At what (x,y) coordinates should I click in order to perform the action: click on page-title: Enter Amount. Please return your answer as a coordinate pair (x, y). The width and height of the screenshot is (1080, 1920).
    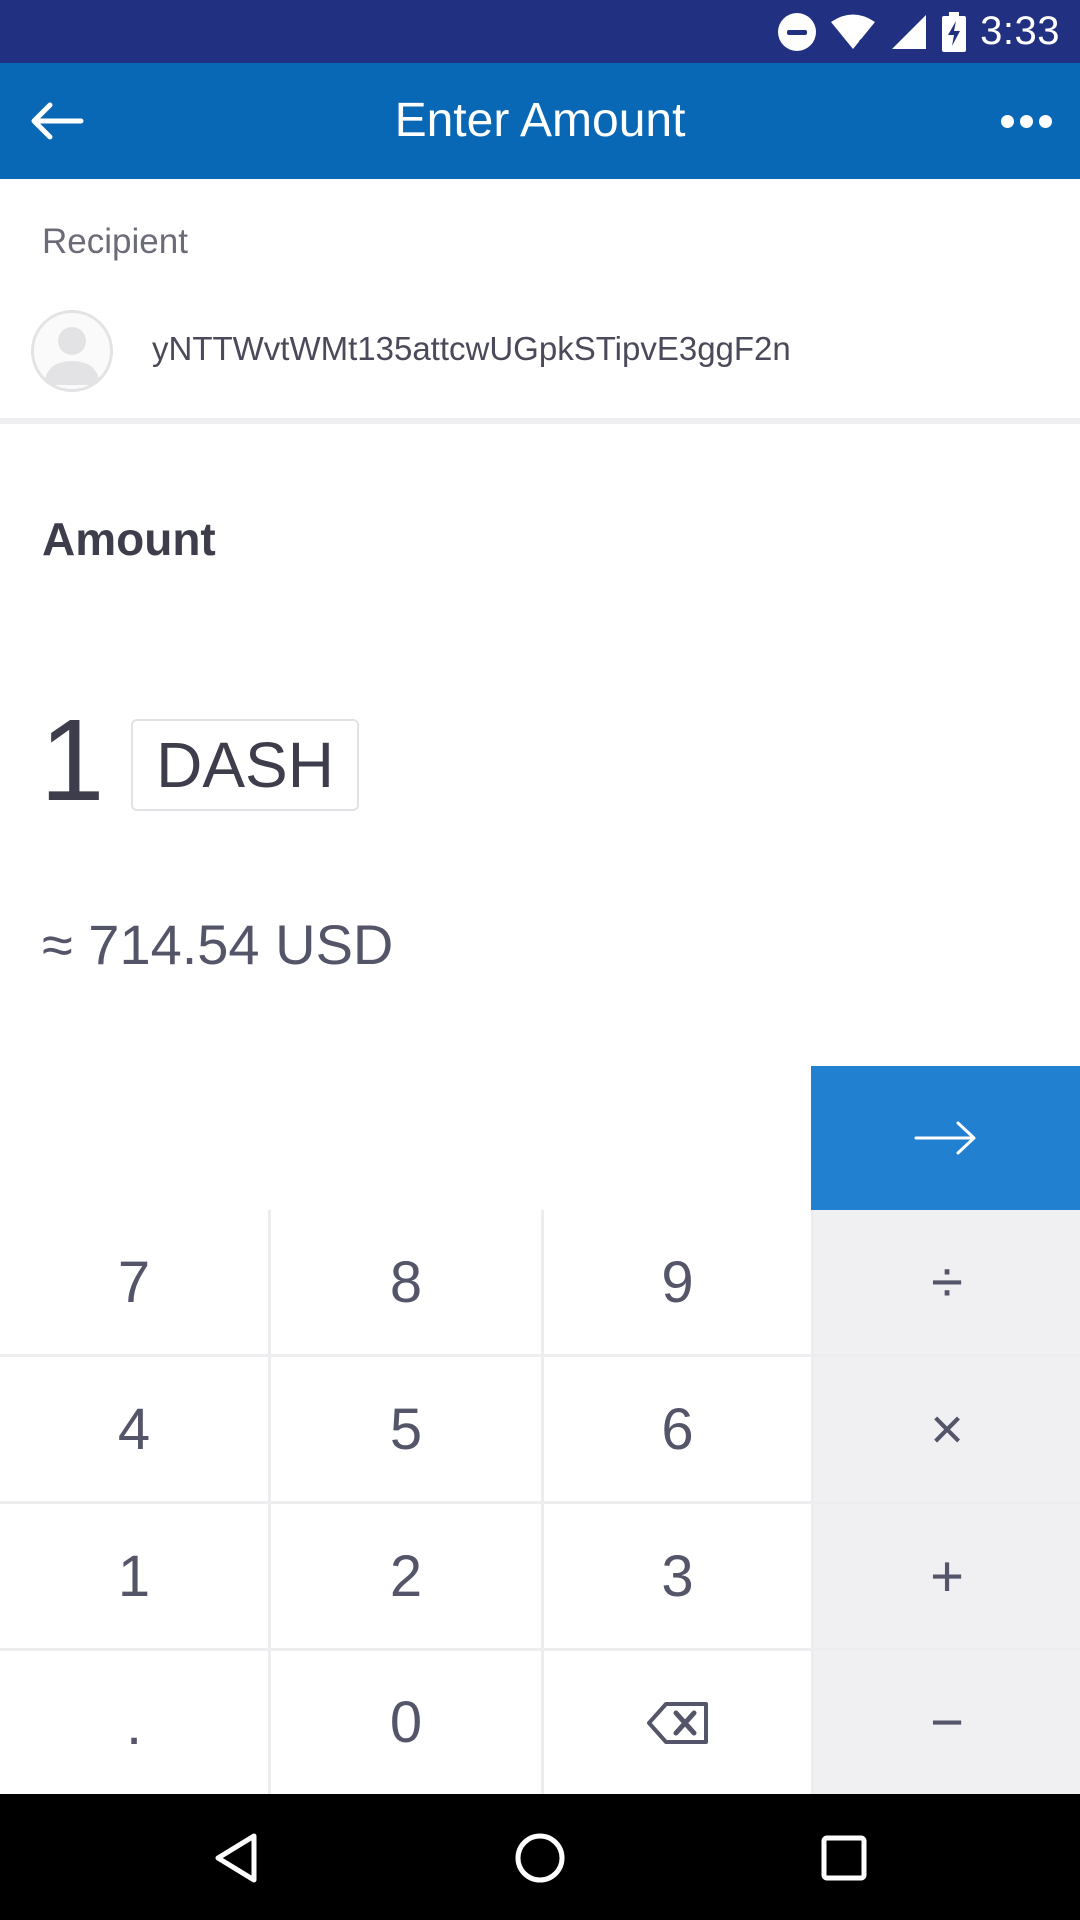
    Looking at the image, I should click on (540, 120).